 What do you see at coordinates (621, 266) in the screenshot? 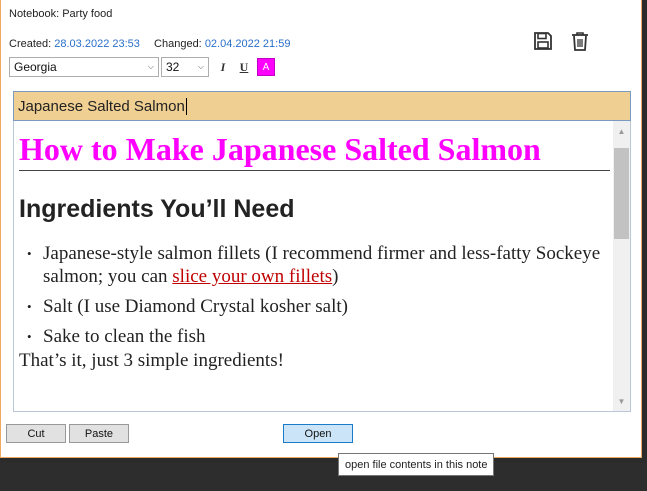
I see `editor-scrollbar: ▲ ▼` at bounding box center [621, 266].